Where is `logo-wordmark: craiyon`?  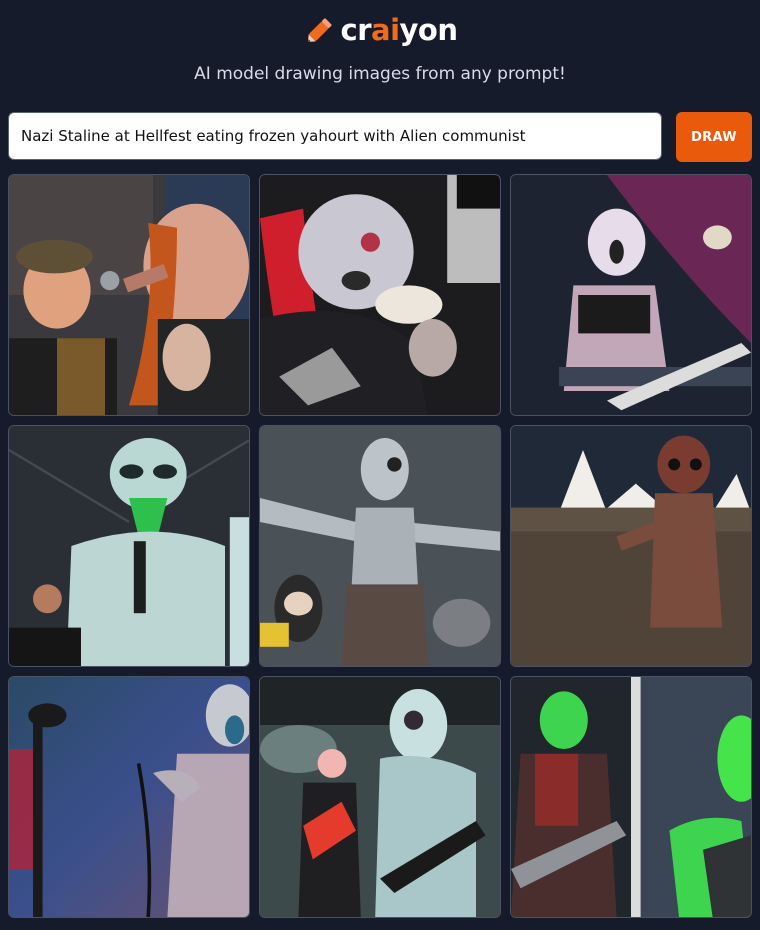 logo-wordmark: craiyon is located at coordinates (399, 30).